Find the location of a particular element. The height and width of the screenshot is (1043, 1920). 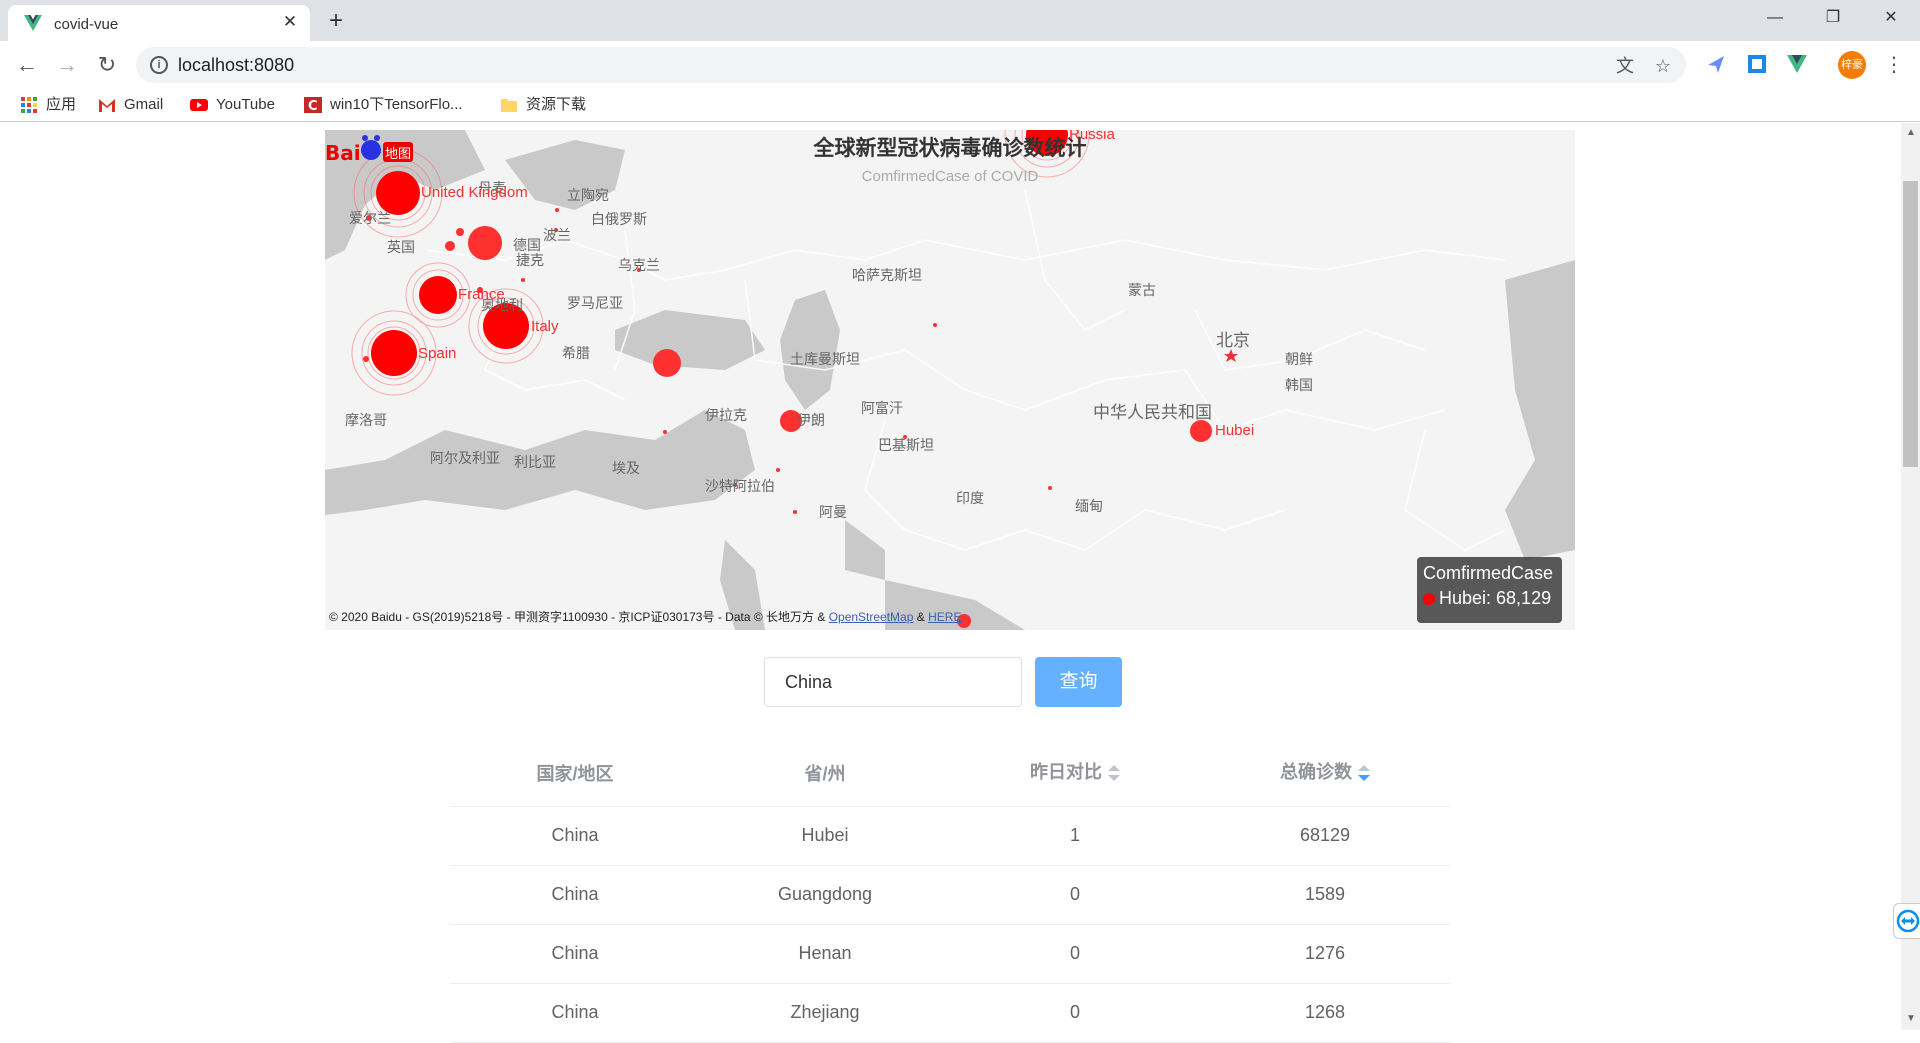

browser-tab: covid-vue ✕ is located at coordinates (159, 23).